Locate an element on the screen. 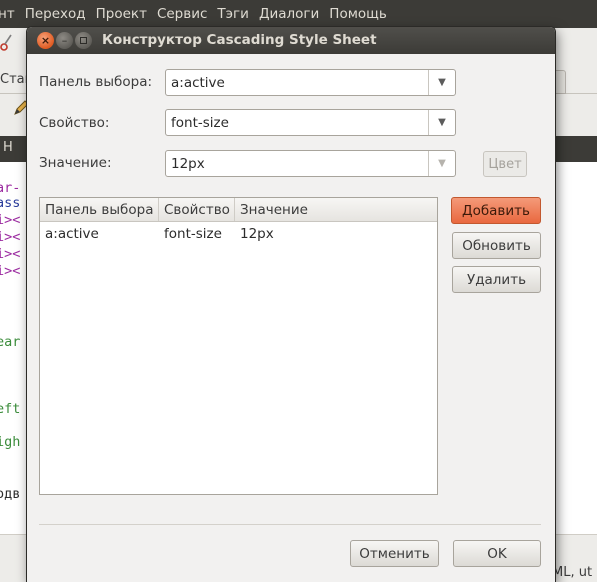  cell-selector: a:active is located at coordinates (72, 234).